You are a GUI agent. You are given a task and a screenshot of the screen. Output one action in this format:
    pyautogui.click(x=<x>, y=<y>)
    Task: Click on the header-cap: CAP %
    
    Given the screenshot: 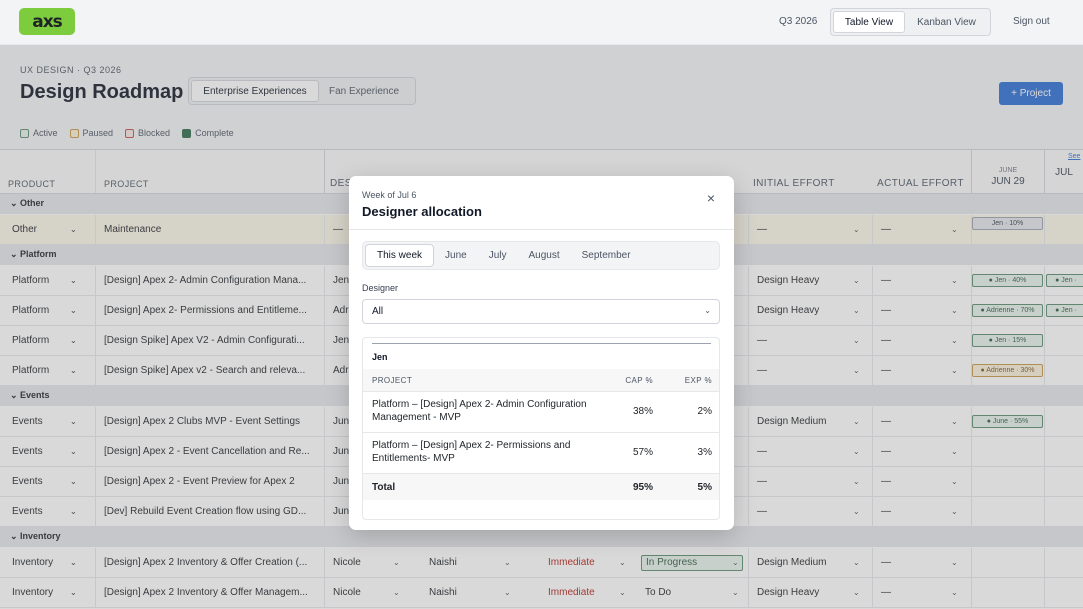 What is the action you would take?
    pyautogui.click(x=639, y=380)
    